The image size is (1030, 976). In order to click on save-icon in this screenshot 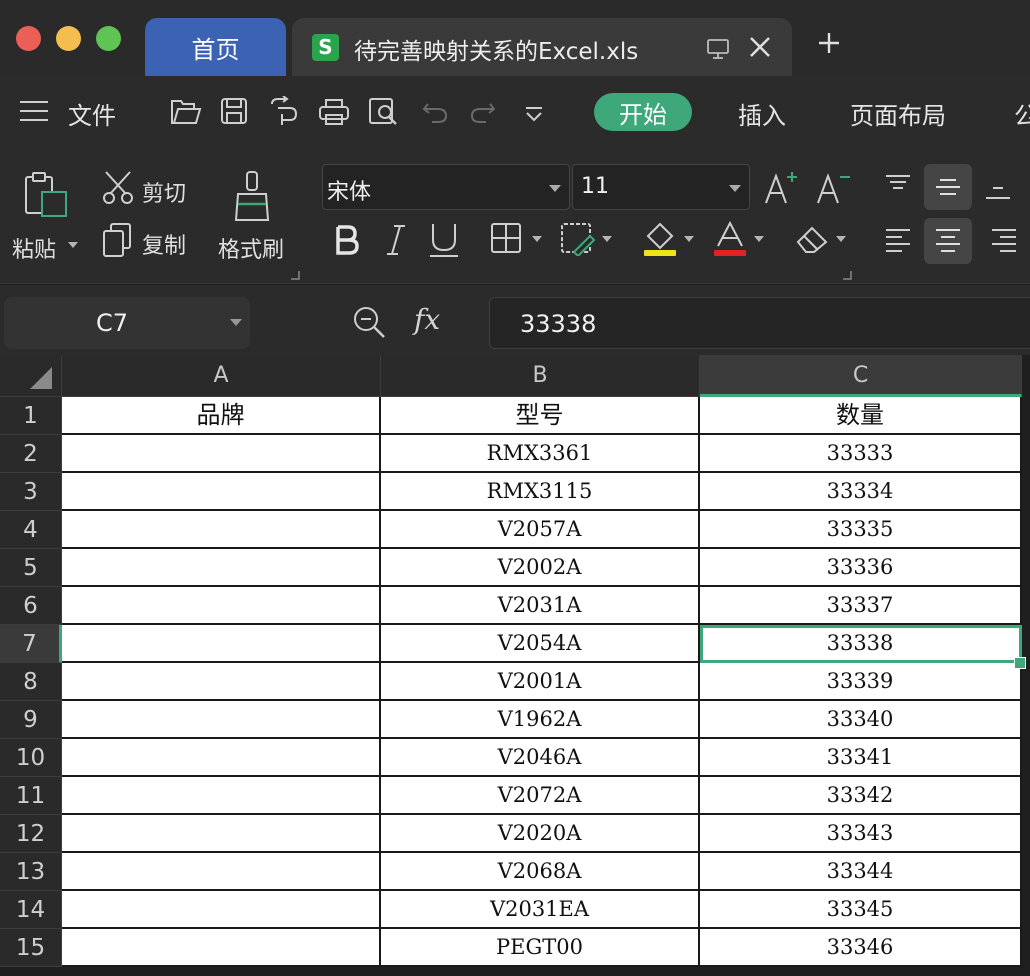, I will do `click(234, 111)`.